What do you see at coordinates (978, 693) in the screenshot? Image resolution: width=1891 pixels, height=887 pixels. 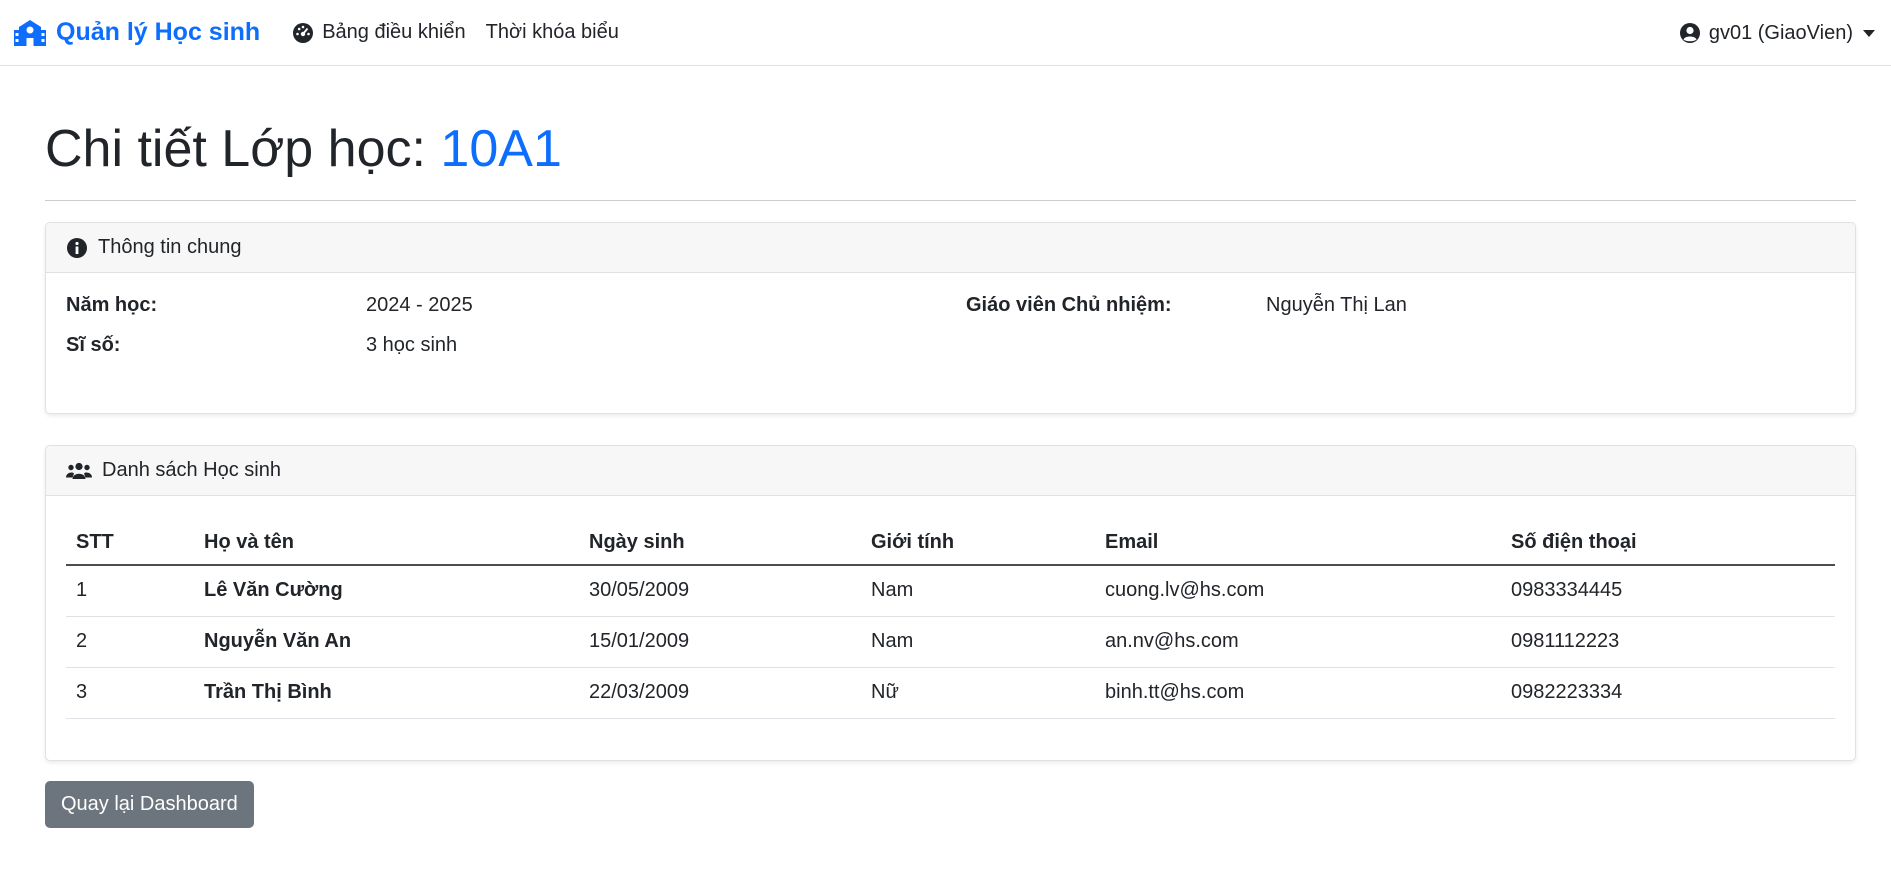 I see `cell-gender: Nữ` at bounding box center [978, 693].